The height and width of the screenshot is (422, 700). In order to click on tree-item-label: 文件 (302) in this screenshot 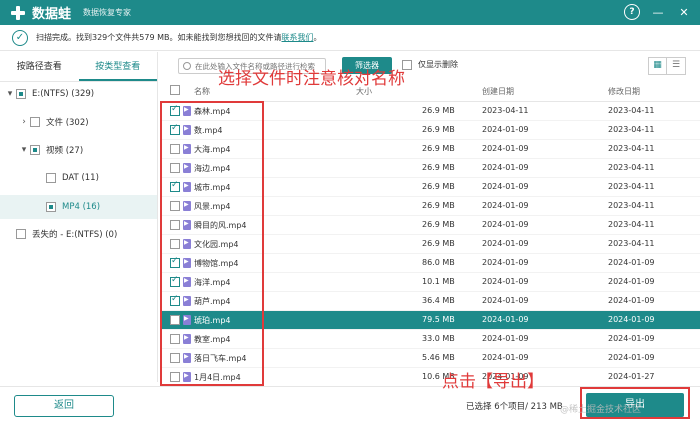, I will do `click(67, 123)`.